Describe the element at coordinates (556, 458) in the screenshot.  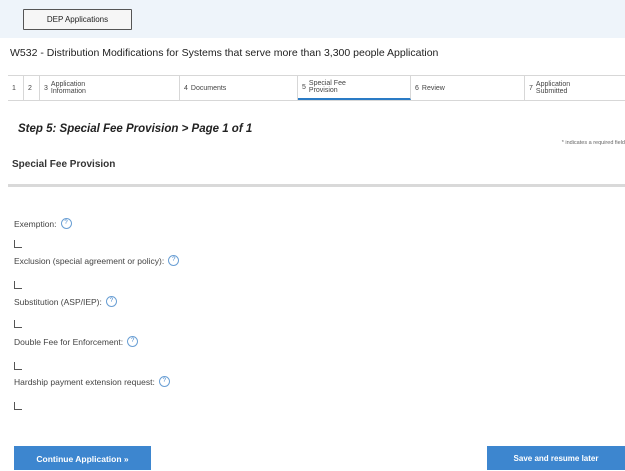
I see `save-and-resume-later-button: Save and resume later` at that location.